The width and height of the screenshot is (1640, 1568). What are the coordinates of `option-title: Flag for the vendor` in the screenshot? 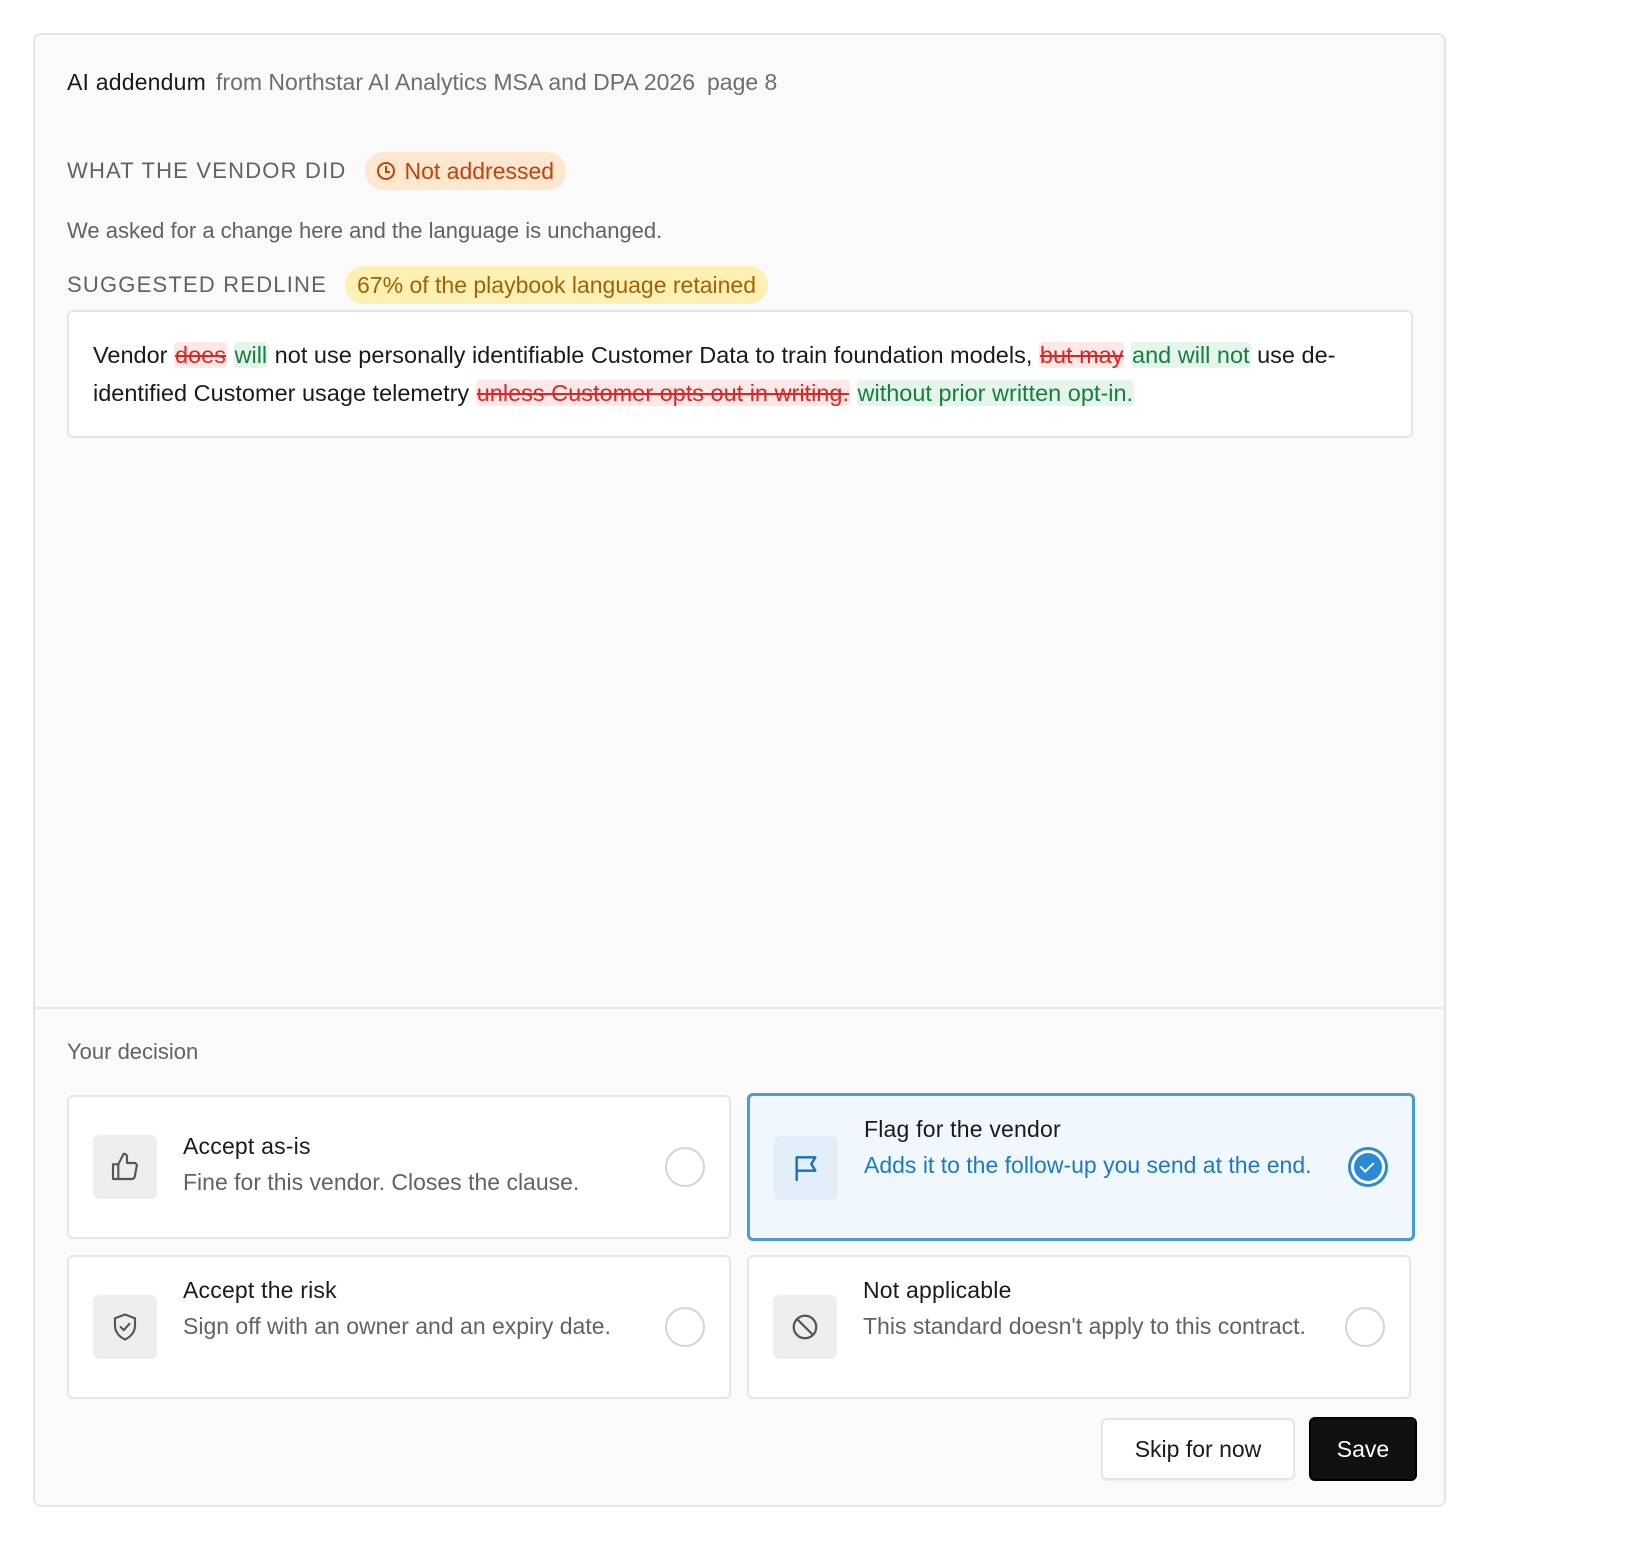 It's located at (962, 1129).